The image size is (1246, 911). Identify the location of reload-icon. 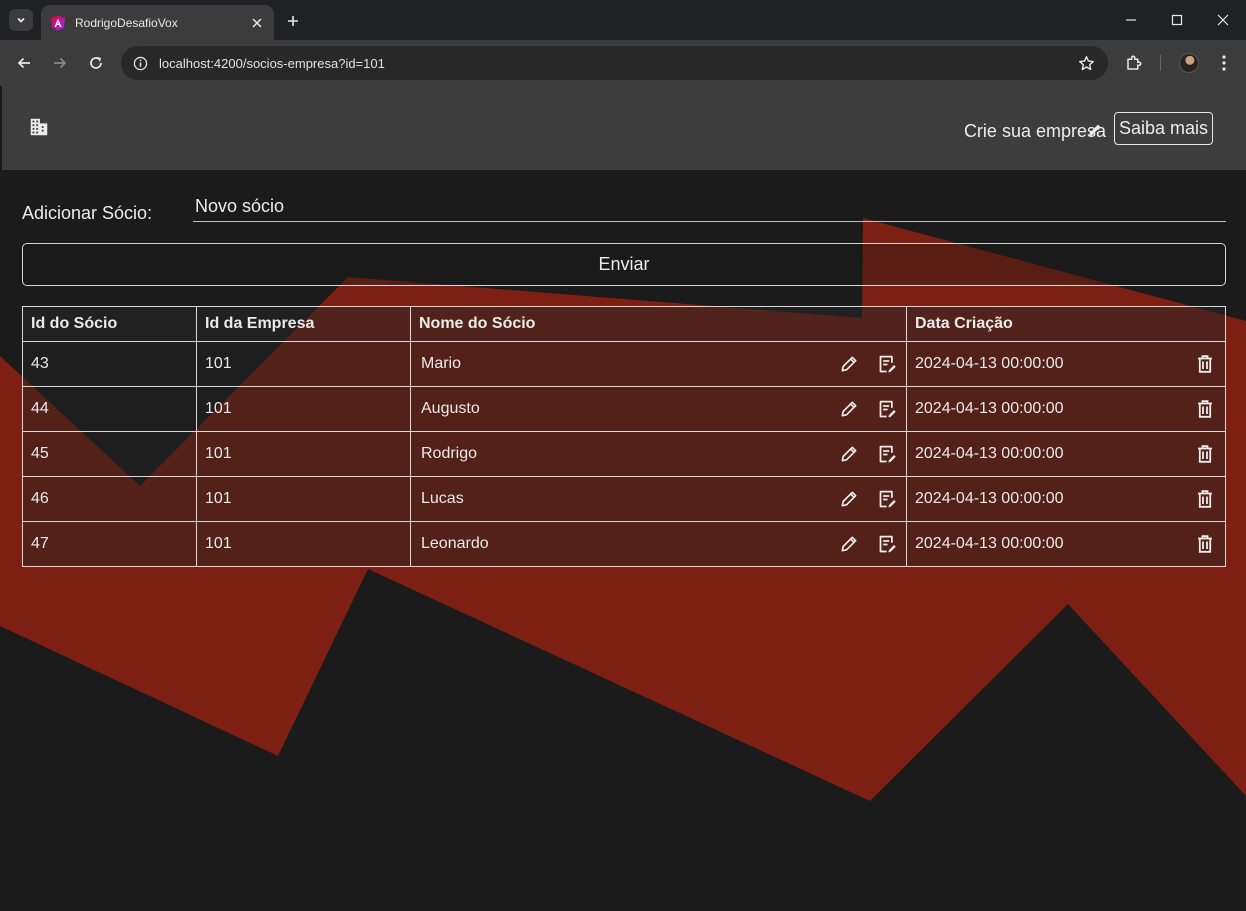
(96, 63).